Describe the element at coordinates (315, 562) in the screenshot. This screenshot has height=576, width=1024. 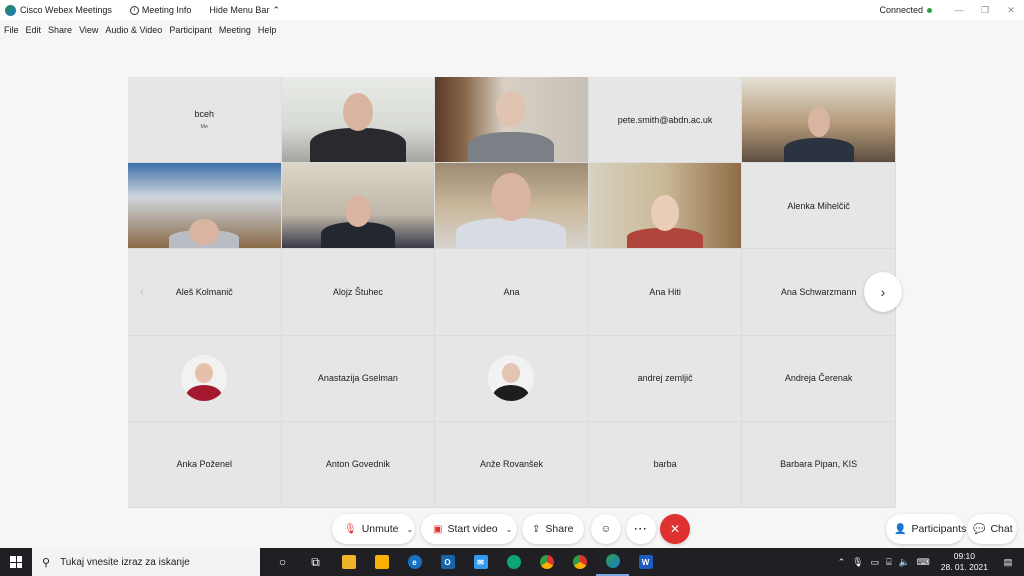
I see `task-view-button: ⧉` at that location.